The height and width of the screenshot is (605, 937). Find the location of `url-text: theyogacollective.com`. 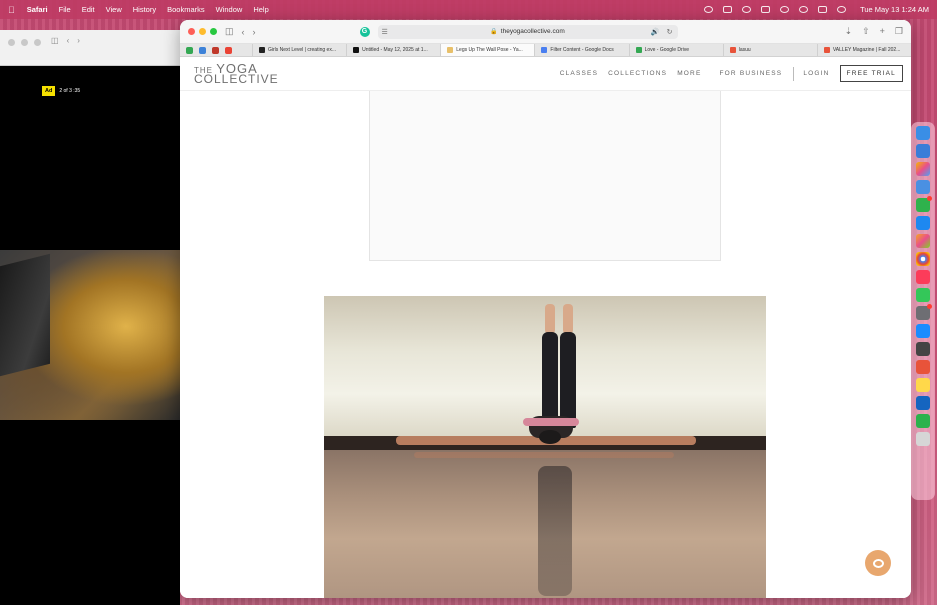

url-text: theyogacollective.com is located at coordinates (532, 31).